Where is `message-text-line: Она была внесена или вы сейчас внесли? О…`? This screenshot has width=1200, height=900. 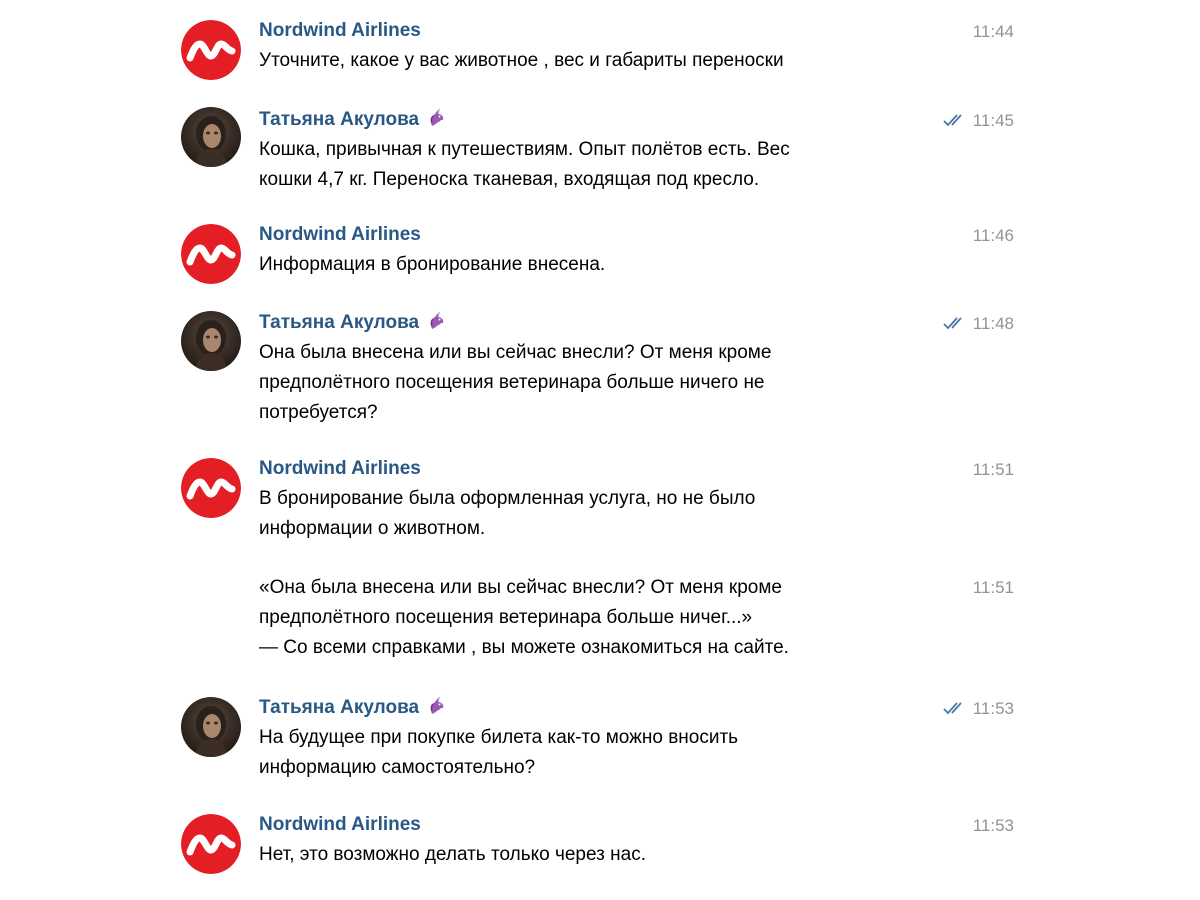 message-text-line: Она была внесена или вы сейчас внесли? О… is located at coordinates (515, 352).